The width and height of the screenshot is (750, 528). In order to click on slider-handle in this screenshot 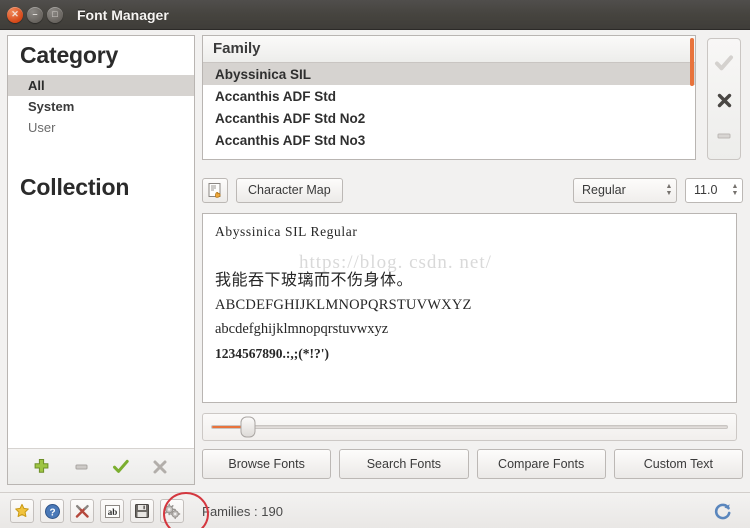, I will do `click(248, 427)`.